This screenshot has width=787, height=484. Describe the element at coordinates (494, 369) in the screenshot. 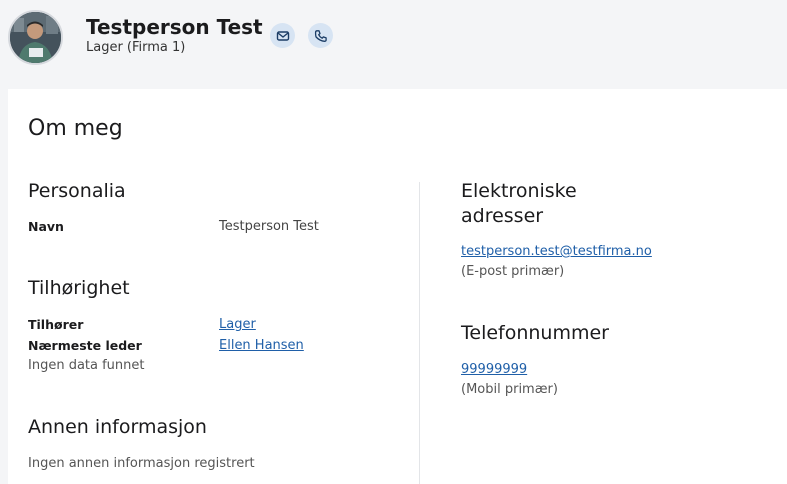

I see `phone-number-link: 99999999` at that location.